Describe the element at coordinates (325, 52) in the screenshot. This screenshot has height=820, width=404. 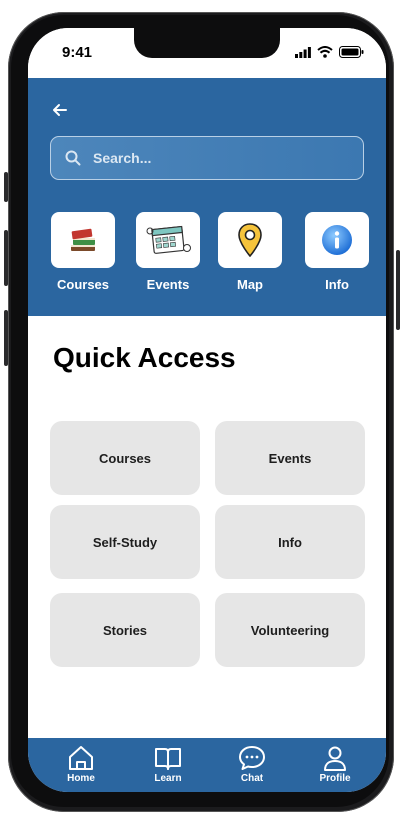
I see `wifi-icon` at that location.